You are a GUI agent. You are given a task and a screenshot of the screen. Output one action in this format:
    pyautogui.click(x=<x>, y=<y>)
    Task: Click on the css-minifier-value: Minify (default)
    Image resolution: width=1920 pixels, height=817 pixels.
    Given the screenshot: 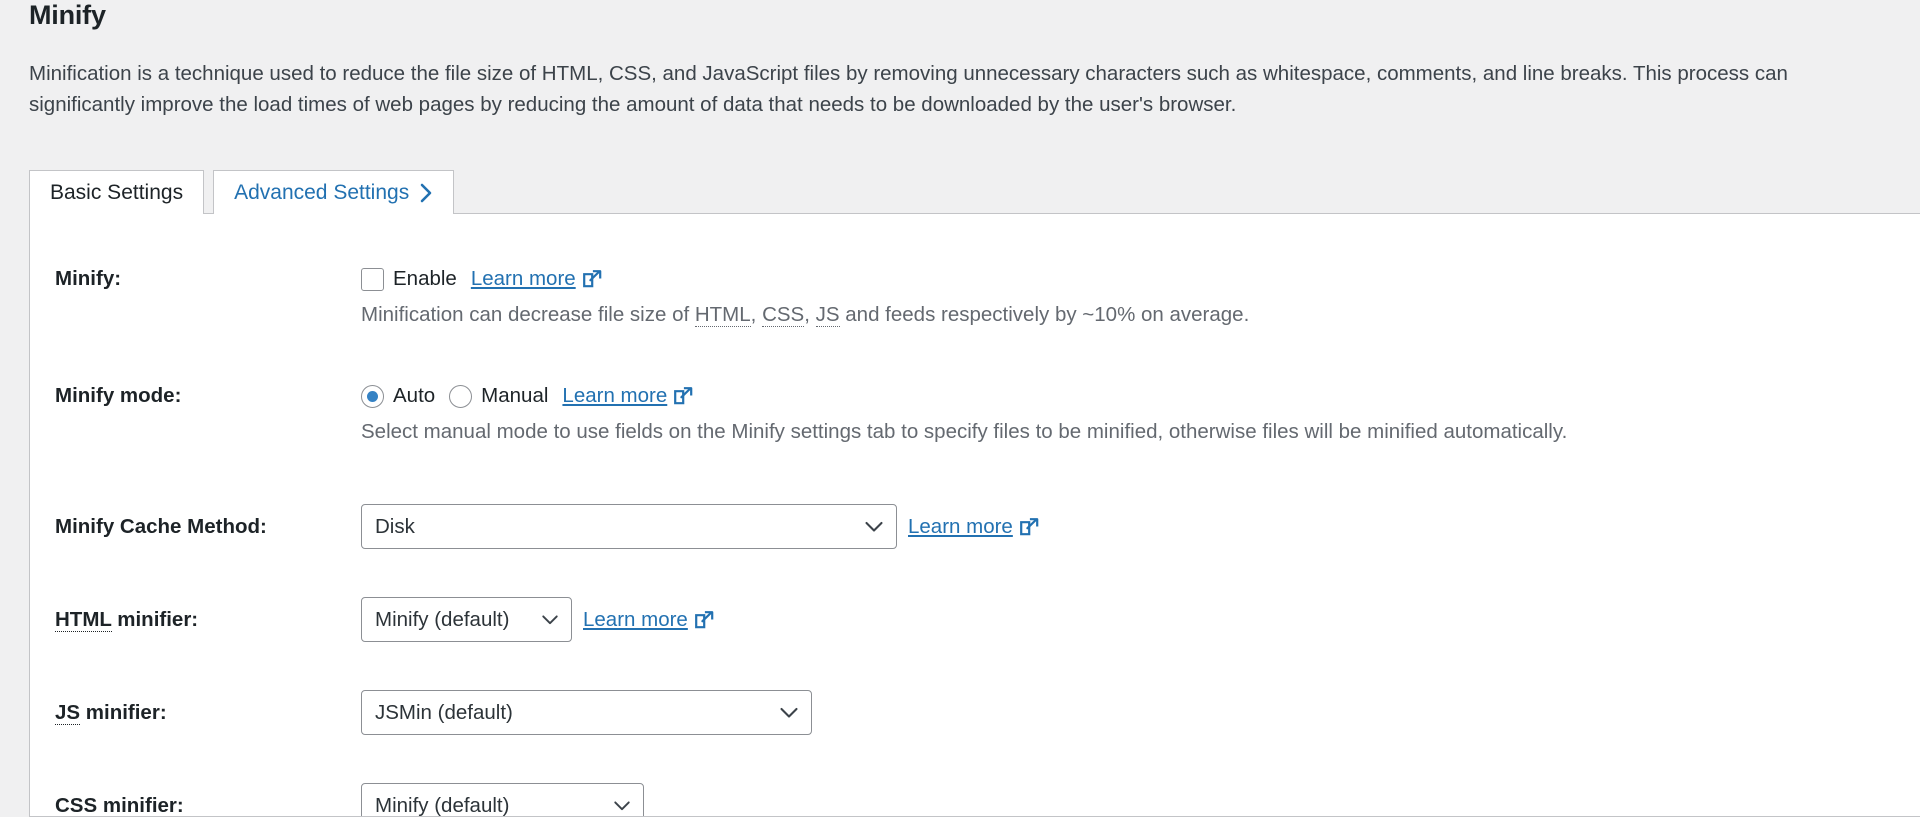 What is the action you would take?
    pyautogui.click(x=442, y=805)
    